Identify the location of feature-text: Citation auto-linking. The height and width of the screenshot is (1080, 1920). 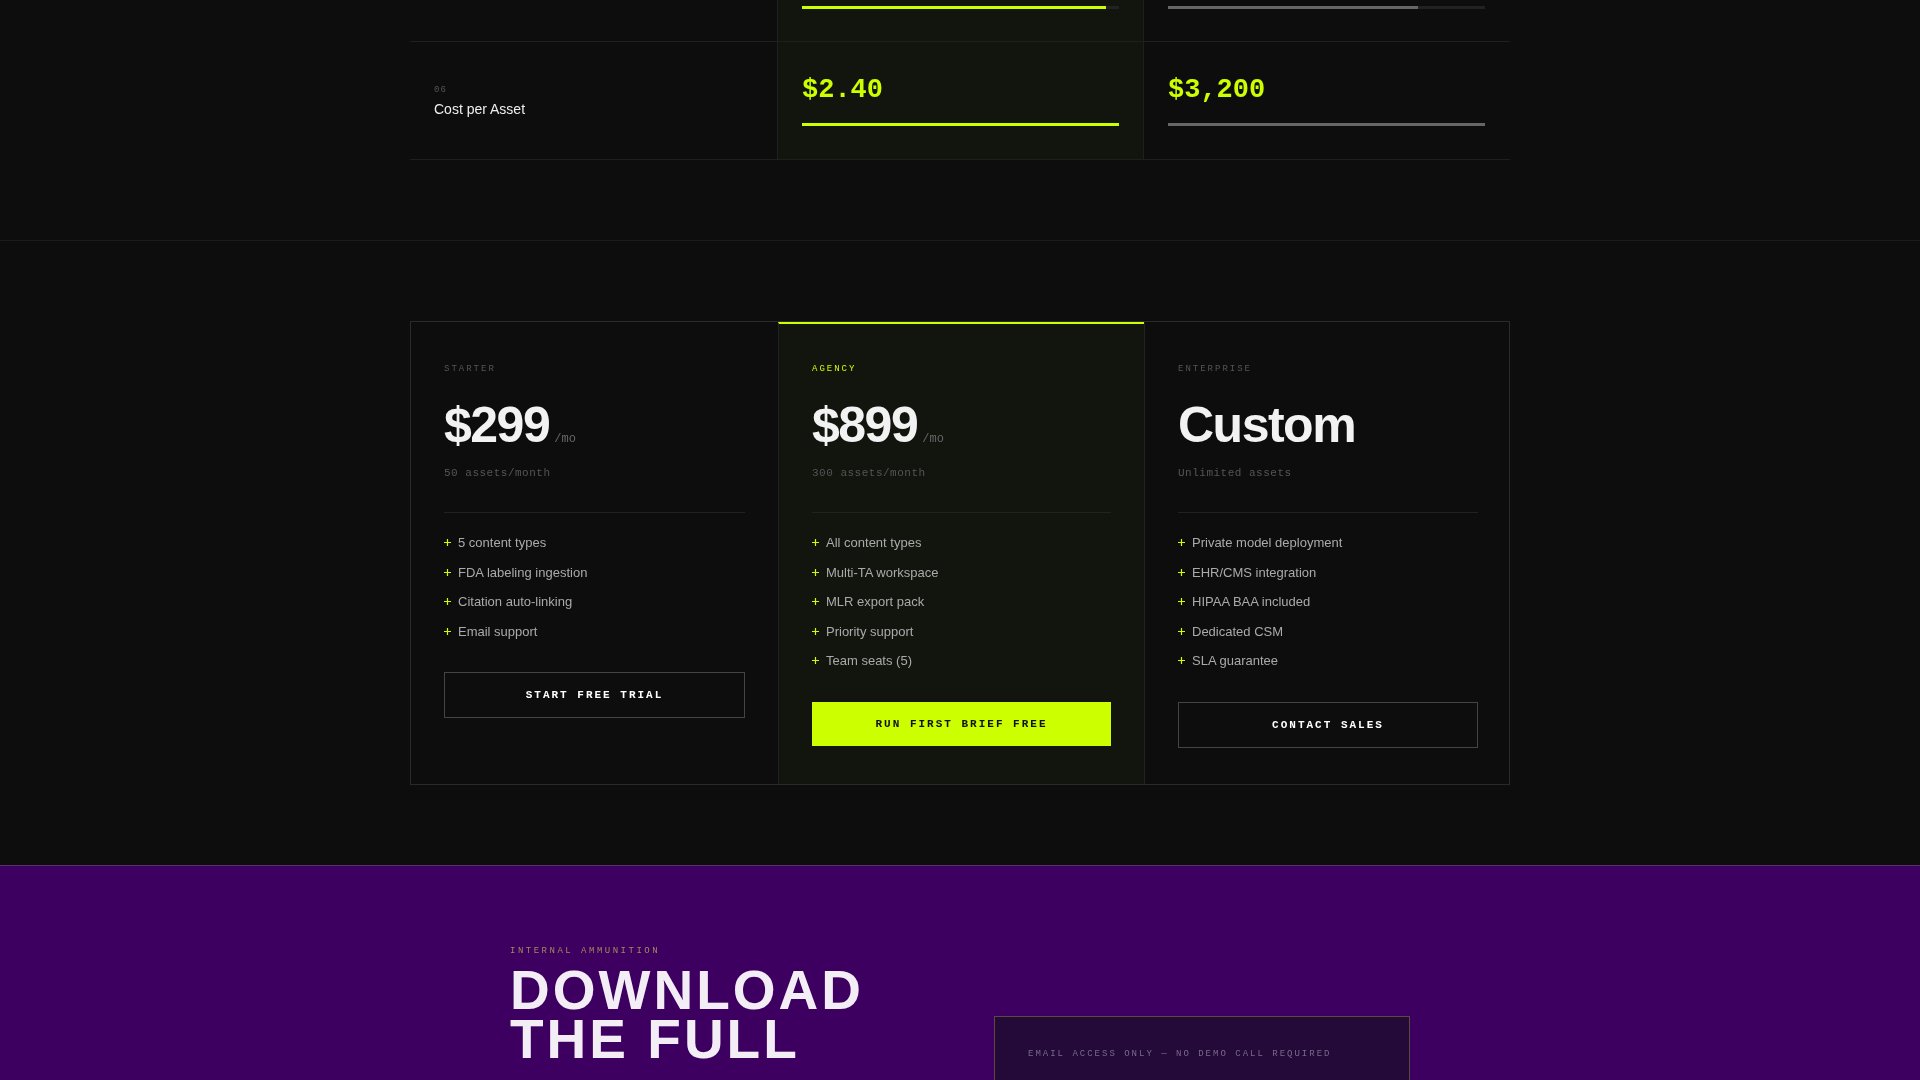
(515, 602).